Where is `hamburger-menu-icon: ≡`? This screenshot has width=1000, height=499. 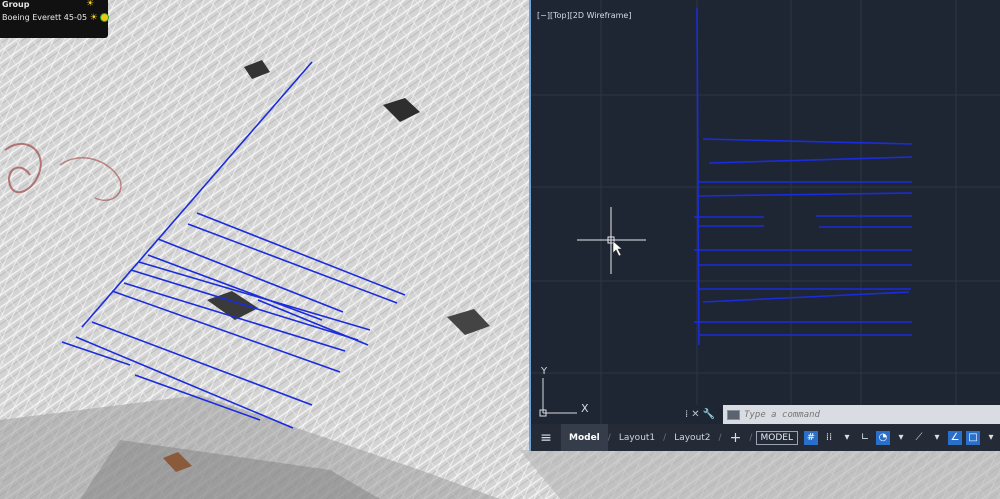
hamburger-menu-icon: ≡ is located at coordinates (546, 437).